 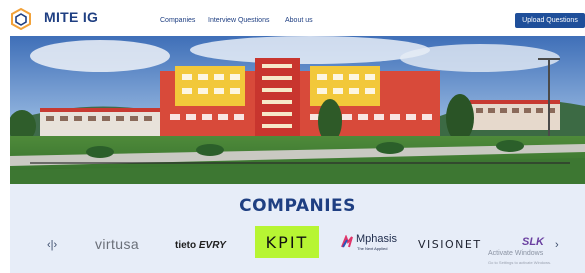 What do you see at coordinates (238, 20) in the screenshot?
I see `nav-interview-questions: Interview Questions` at bounding box center [238, 20].